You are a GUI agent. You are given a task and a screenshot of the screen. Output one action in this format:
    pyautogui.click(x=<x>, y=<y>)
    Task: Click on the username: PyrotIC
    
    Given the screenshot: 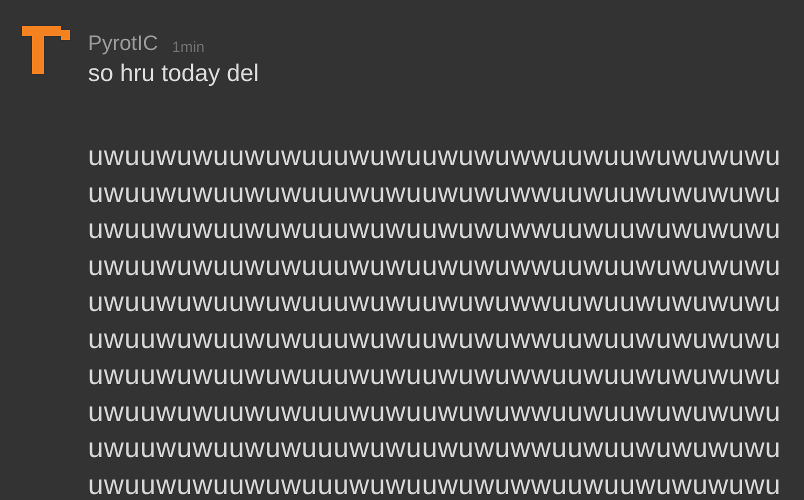 What is the action you would take?
    pyautogui.click(x=123, y=44)
    